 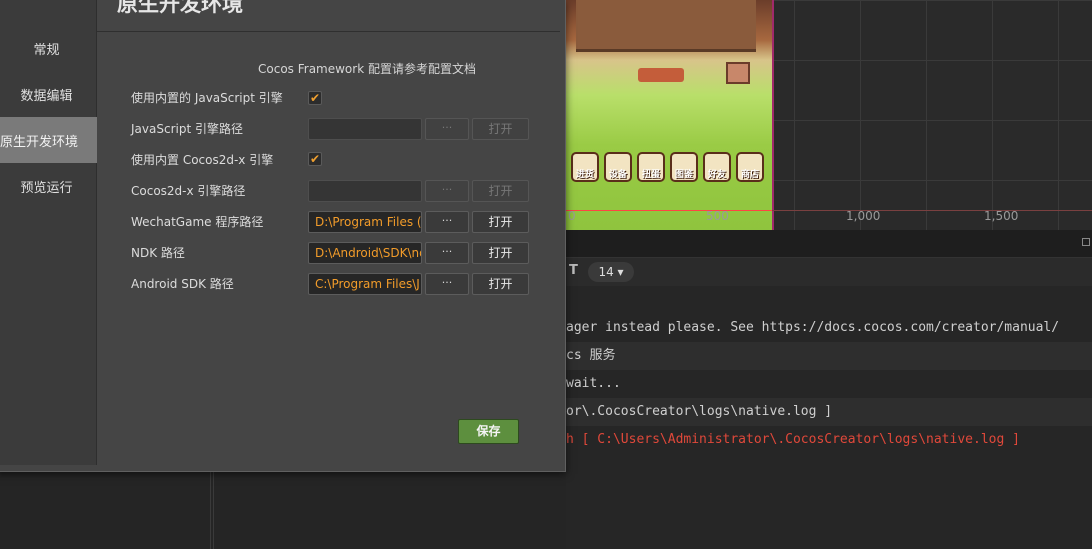 What do you see at coordinates (500, 129) in the screenshot?
I see `js-engine-open-button: 打开` at bounding box center [500, 129].